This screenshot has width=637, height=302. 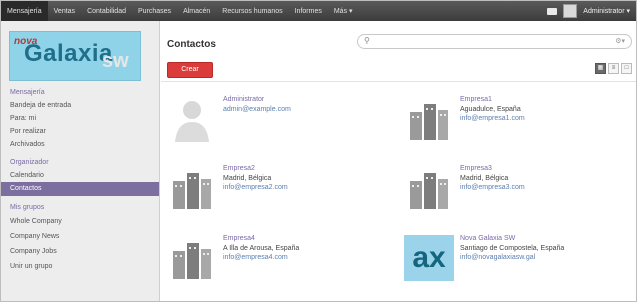 What do you see at coordinates (191, 44) in the screenshot?
I see `page-title: Contactos` at bounding box center [191, 44].